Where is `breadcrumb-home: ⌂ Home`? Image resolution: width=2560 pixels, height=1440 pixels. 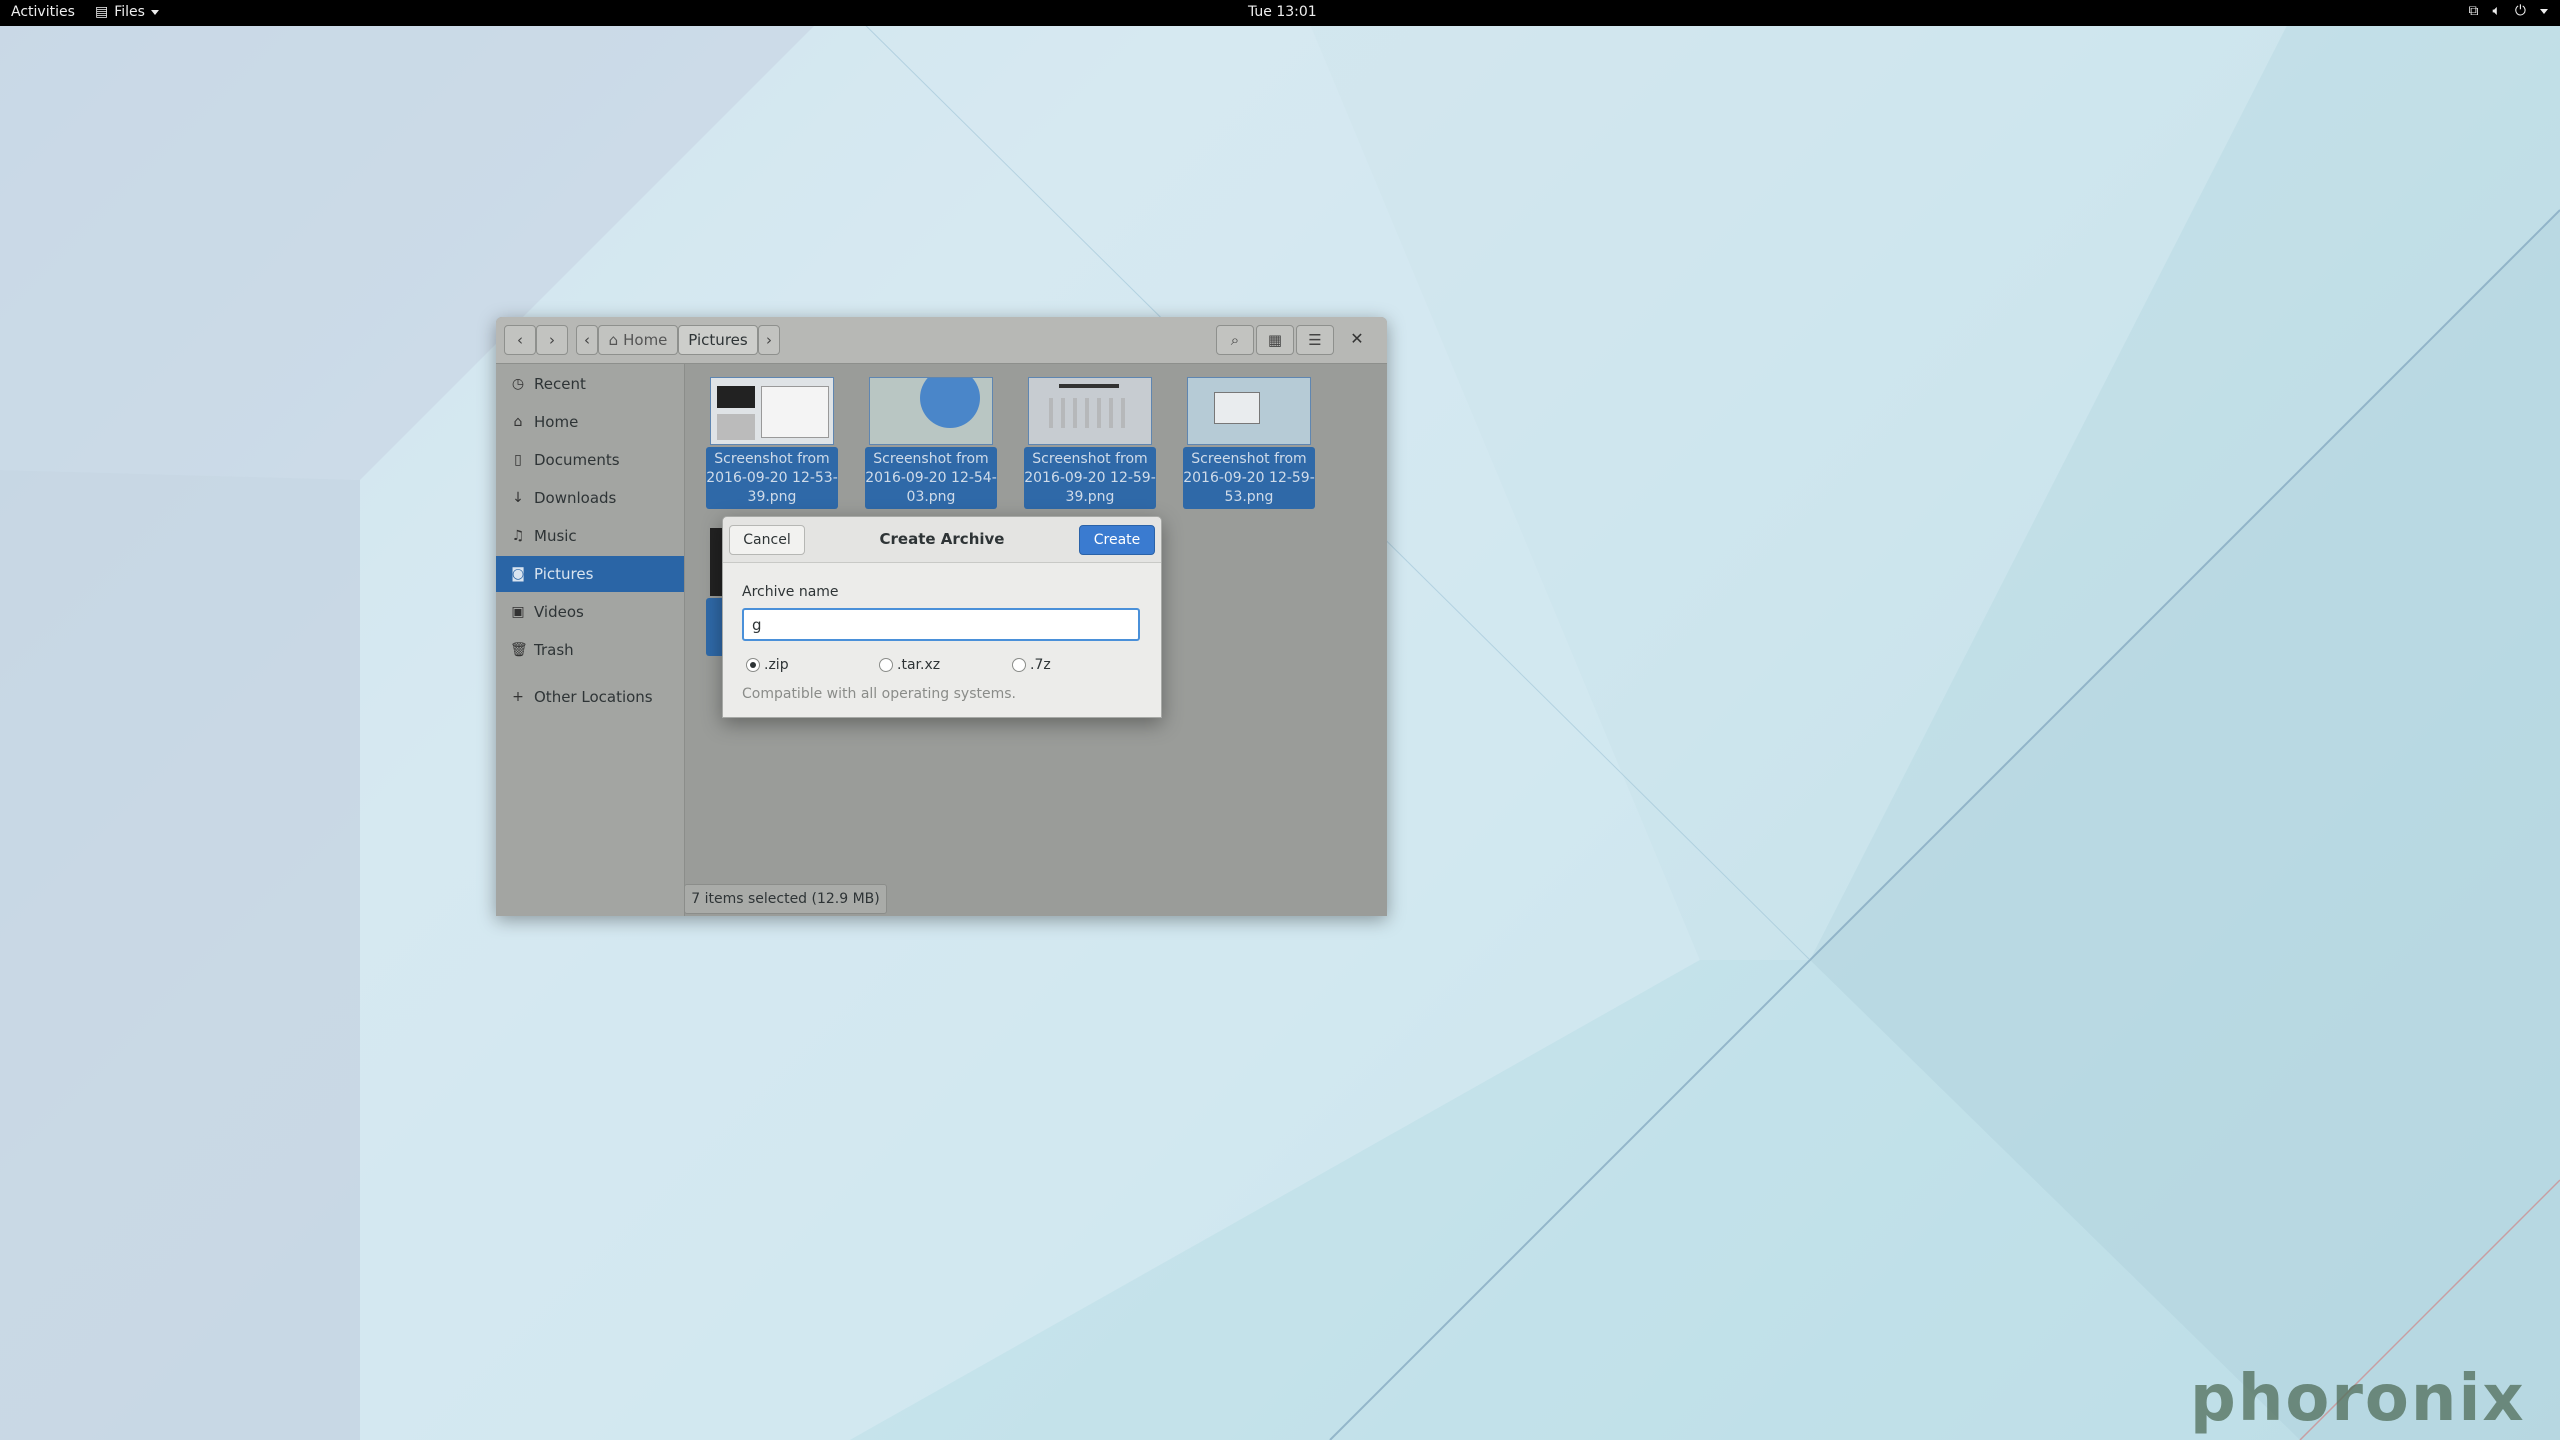 breadcrumb-home: ⌂ Home is located at coordinates (638, 340).